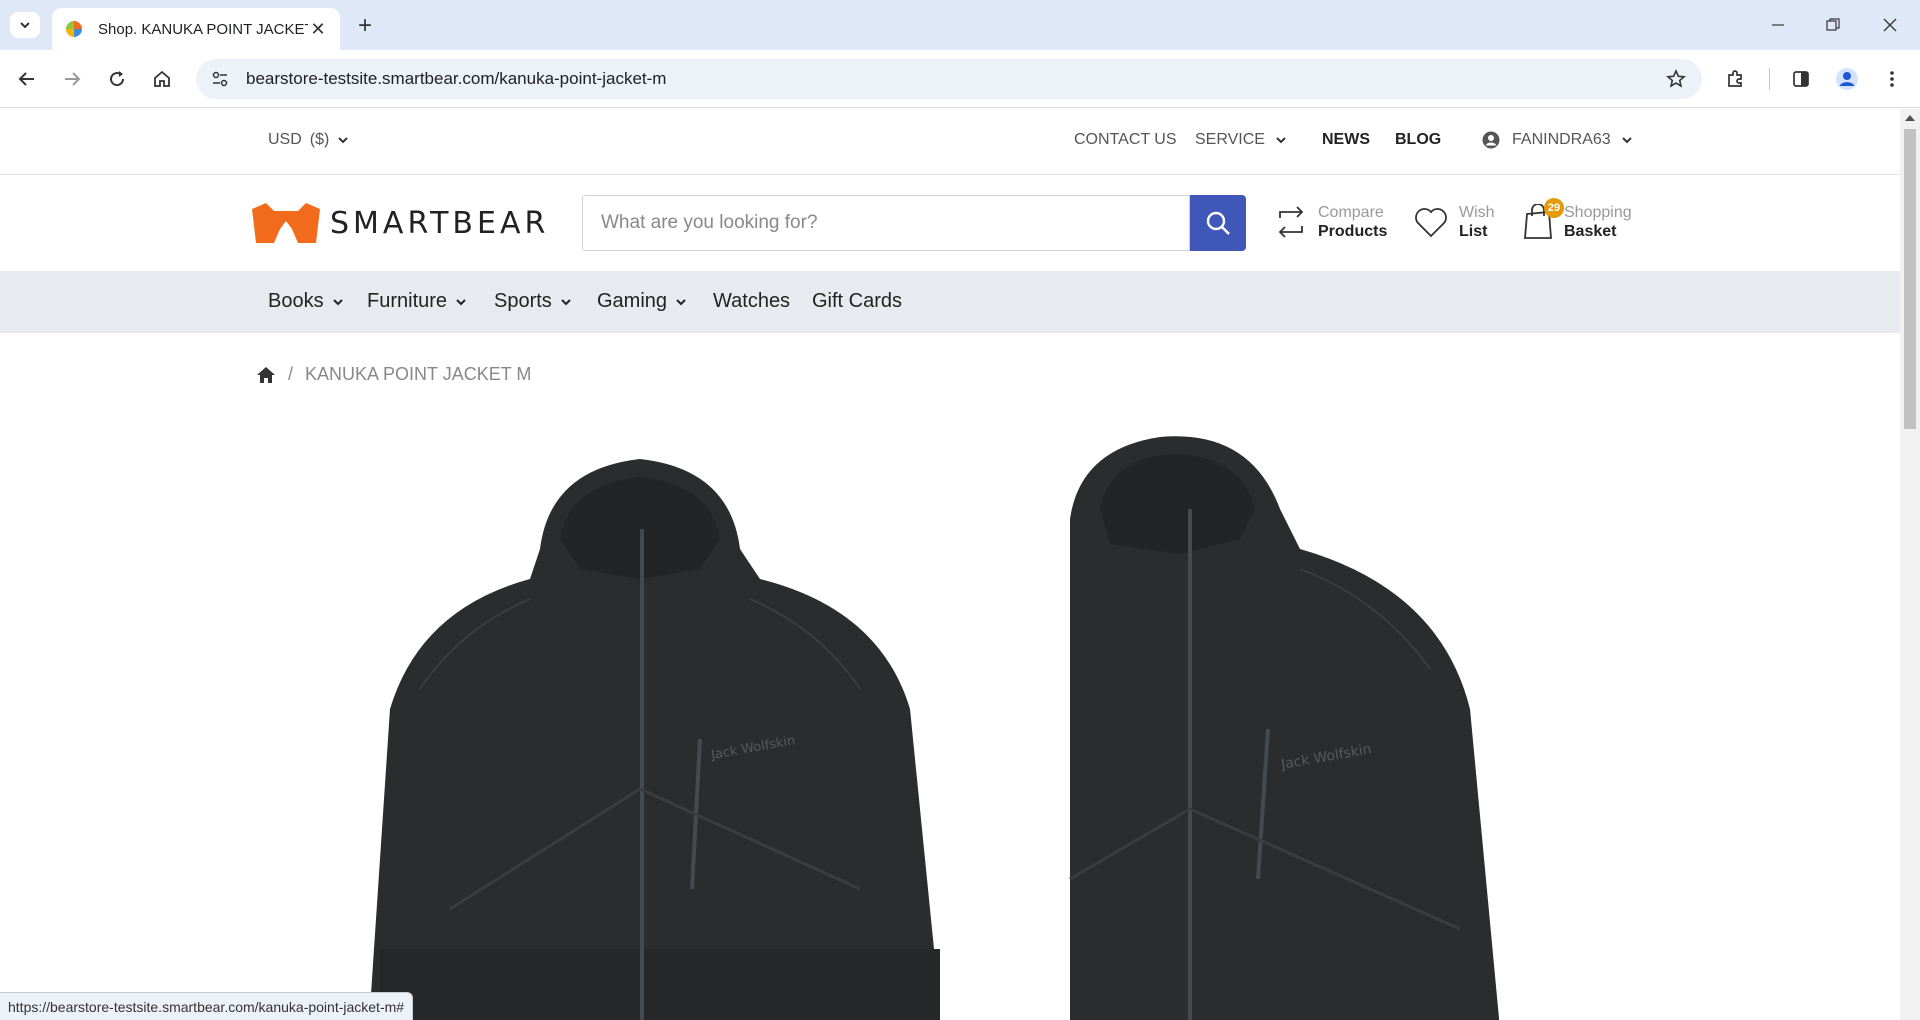 The width and height of the screenshot is (1920, 1020). What do you see at coordinates (1554, 208) in the screenshot?
I see `basket-count-badge: 29` at bounding box center [1554, 208].